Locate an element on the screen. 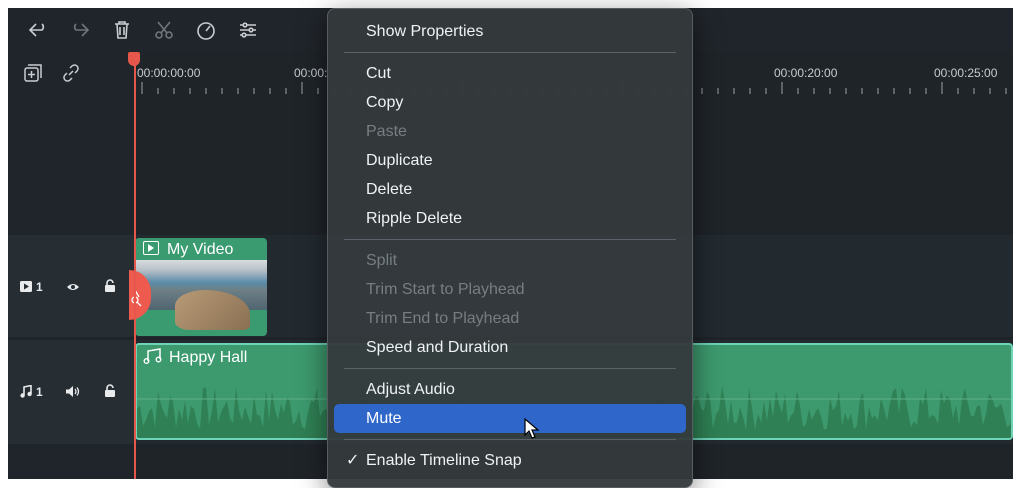 The width and height of the screenshot is (1013, 488). track-header-filler is located at coordinates (71, 461).